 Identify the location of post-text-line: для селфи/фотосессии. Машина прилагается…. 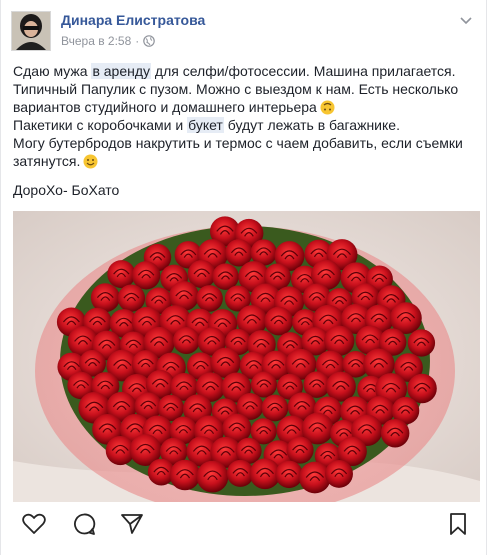
(303, 71).